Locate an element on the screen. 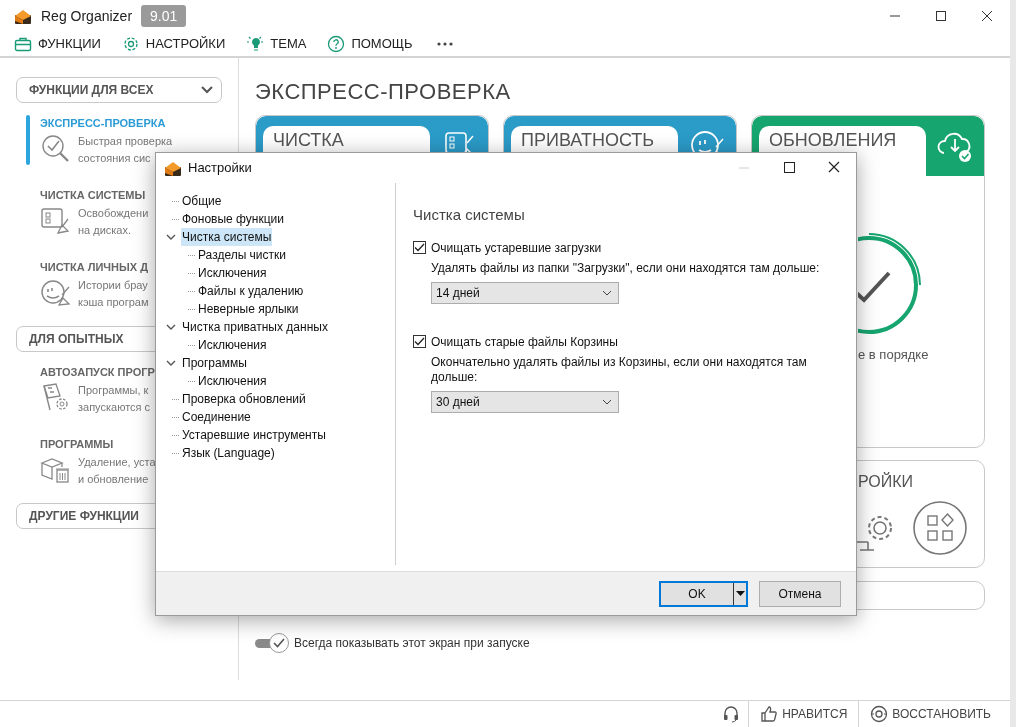  sidebar-item-description: Истории брау is located at coordinates (113, 285).